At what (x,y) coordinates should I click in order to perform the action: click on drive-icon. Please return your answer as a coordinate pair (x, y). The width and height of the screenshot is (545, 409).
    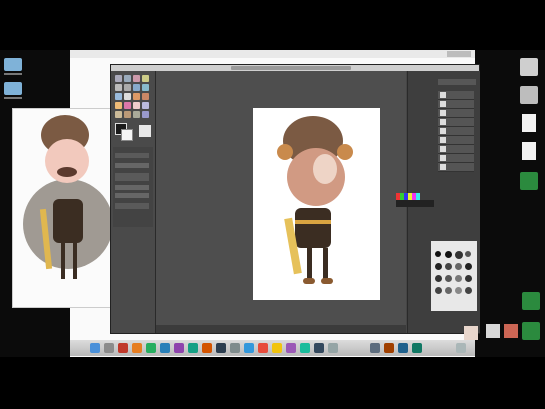
    Looking at the image, I should click on (529, 67).